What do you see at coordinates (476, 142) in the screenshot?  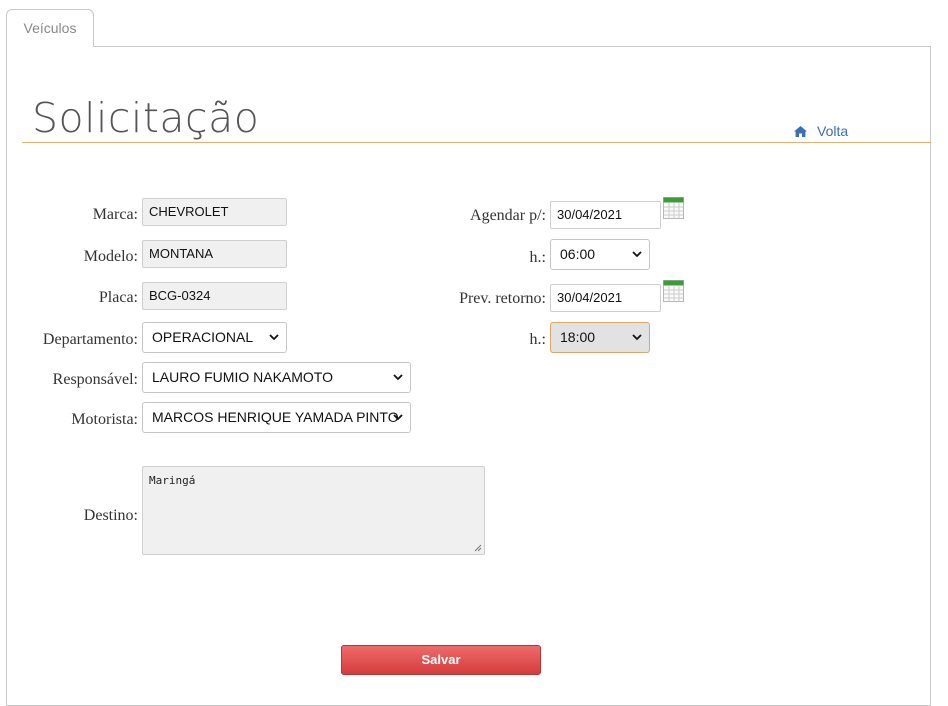 I see `title-divider` at bounding box center [476, 142].